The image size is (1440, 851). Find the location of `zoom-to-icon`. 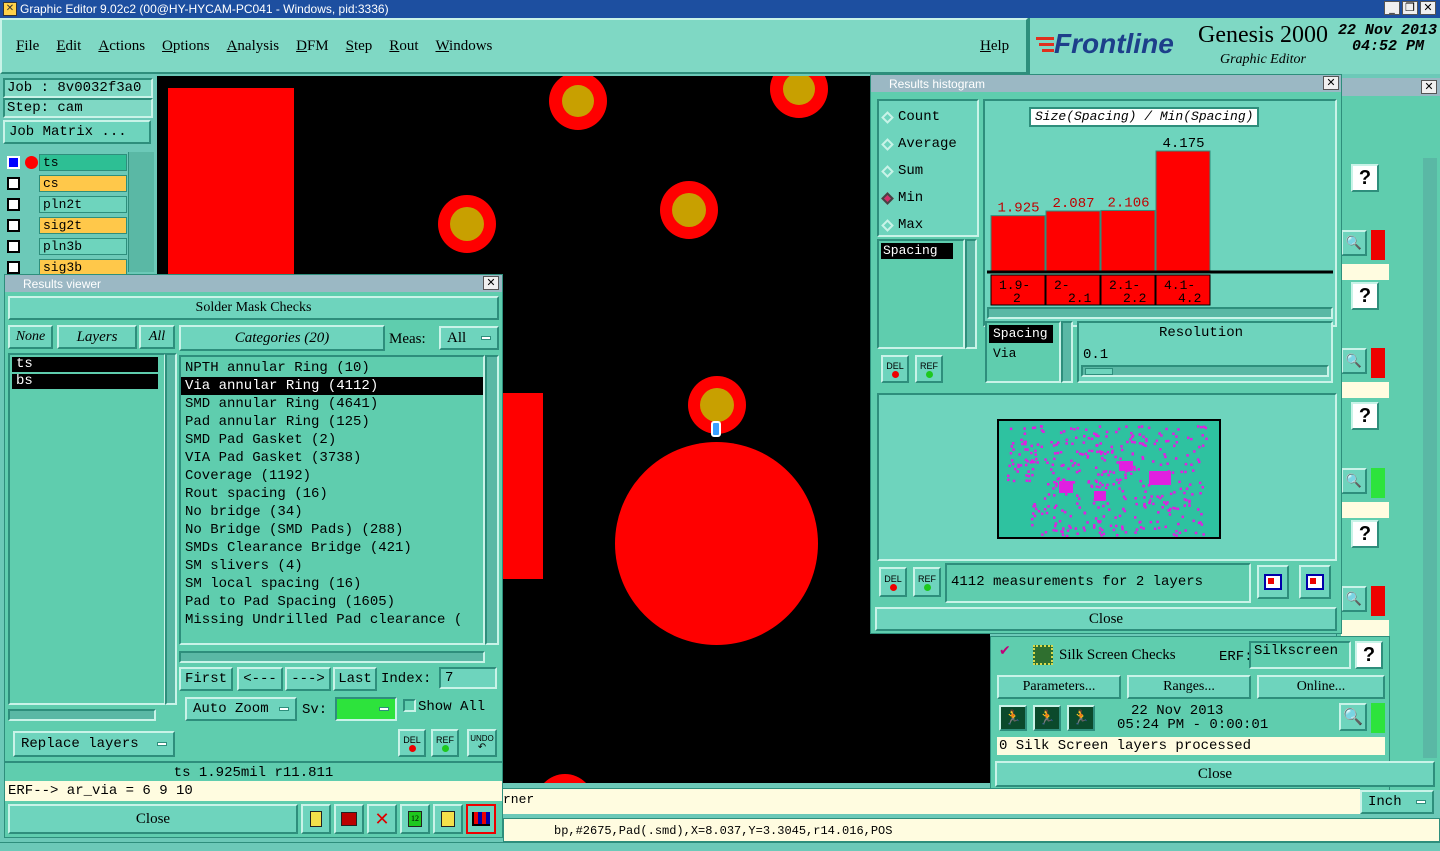

zoom-to-icon is located at coordinates (1273, 582).